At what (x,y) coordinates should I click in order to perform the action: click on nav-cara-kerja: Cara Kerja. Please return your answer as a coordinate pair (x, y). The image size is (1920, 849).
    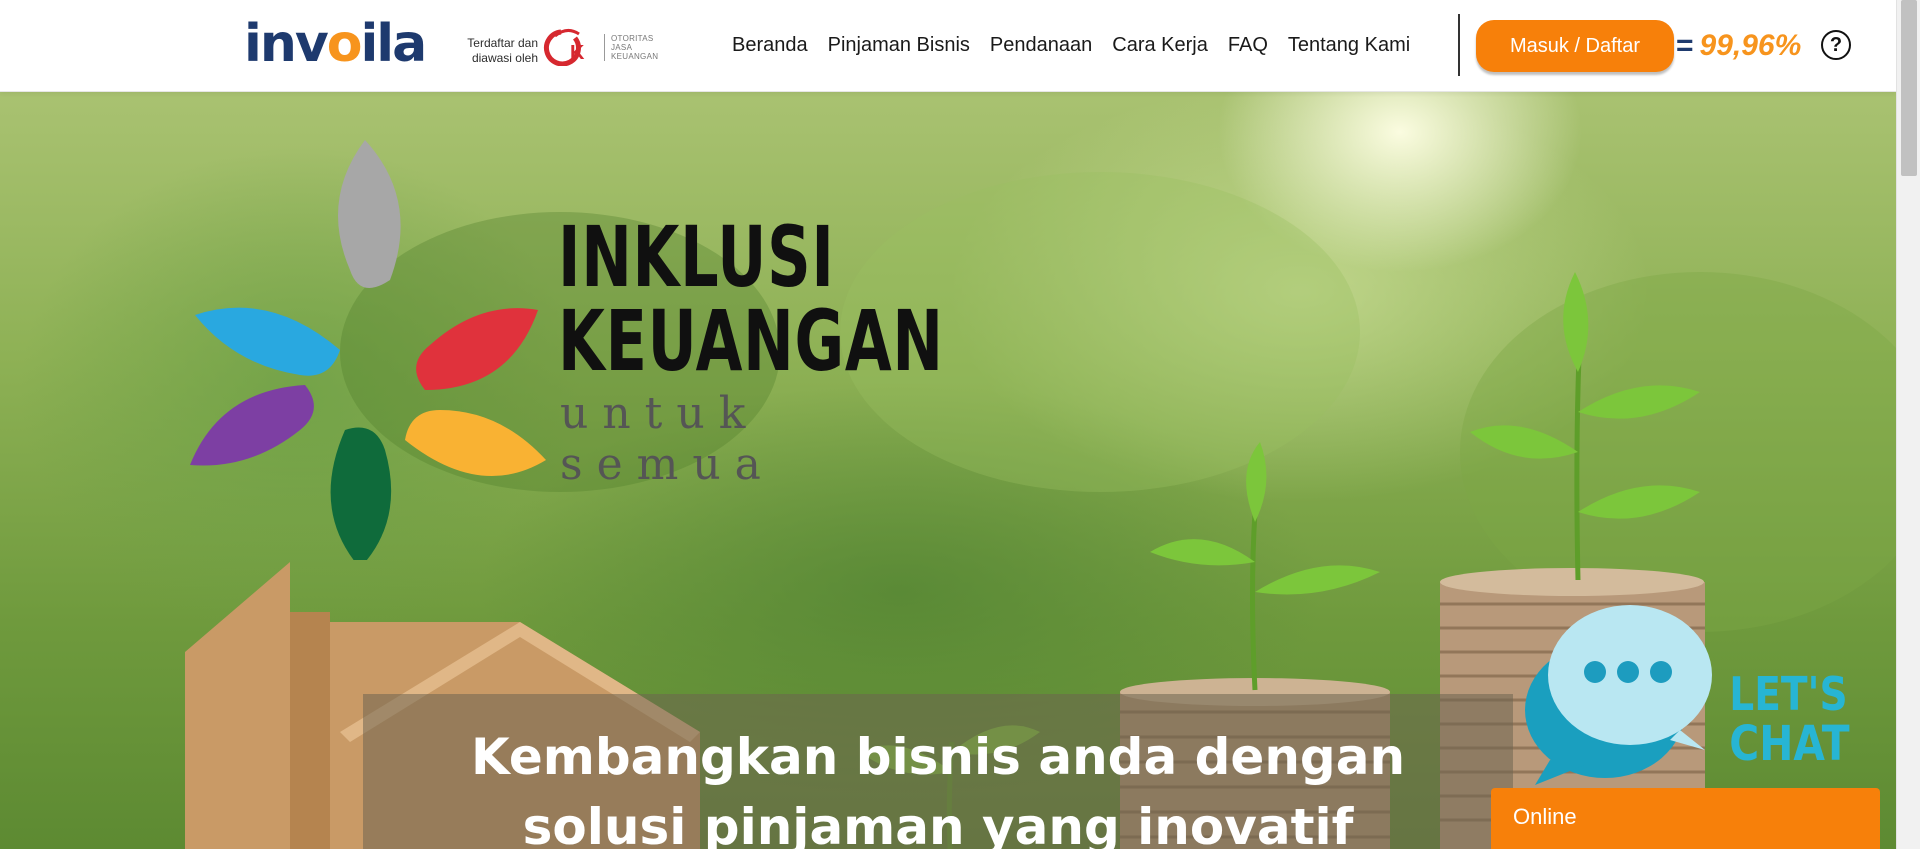
    Looking at the image, I should click on (1160, 45).